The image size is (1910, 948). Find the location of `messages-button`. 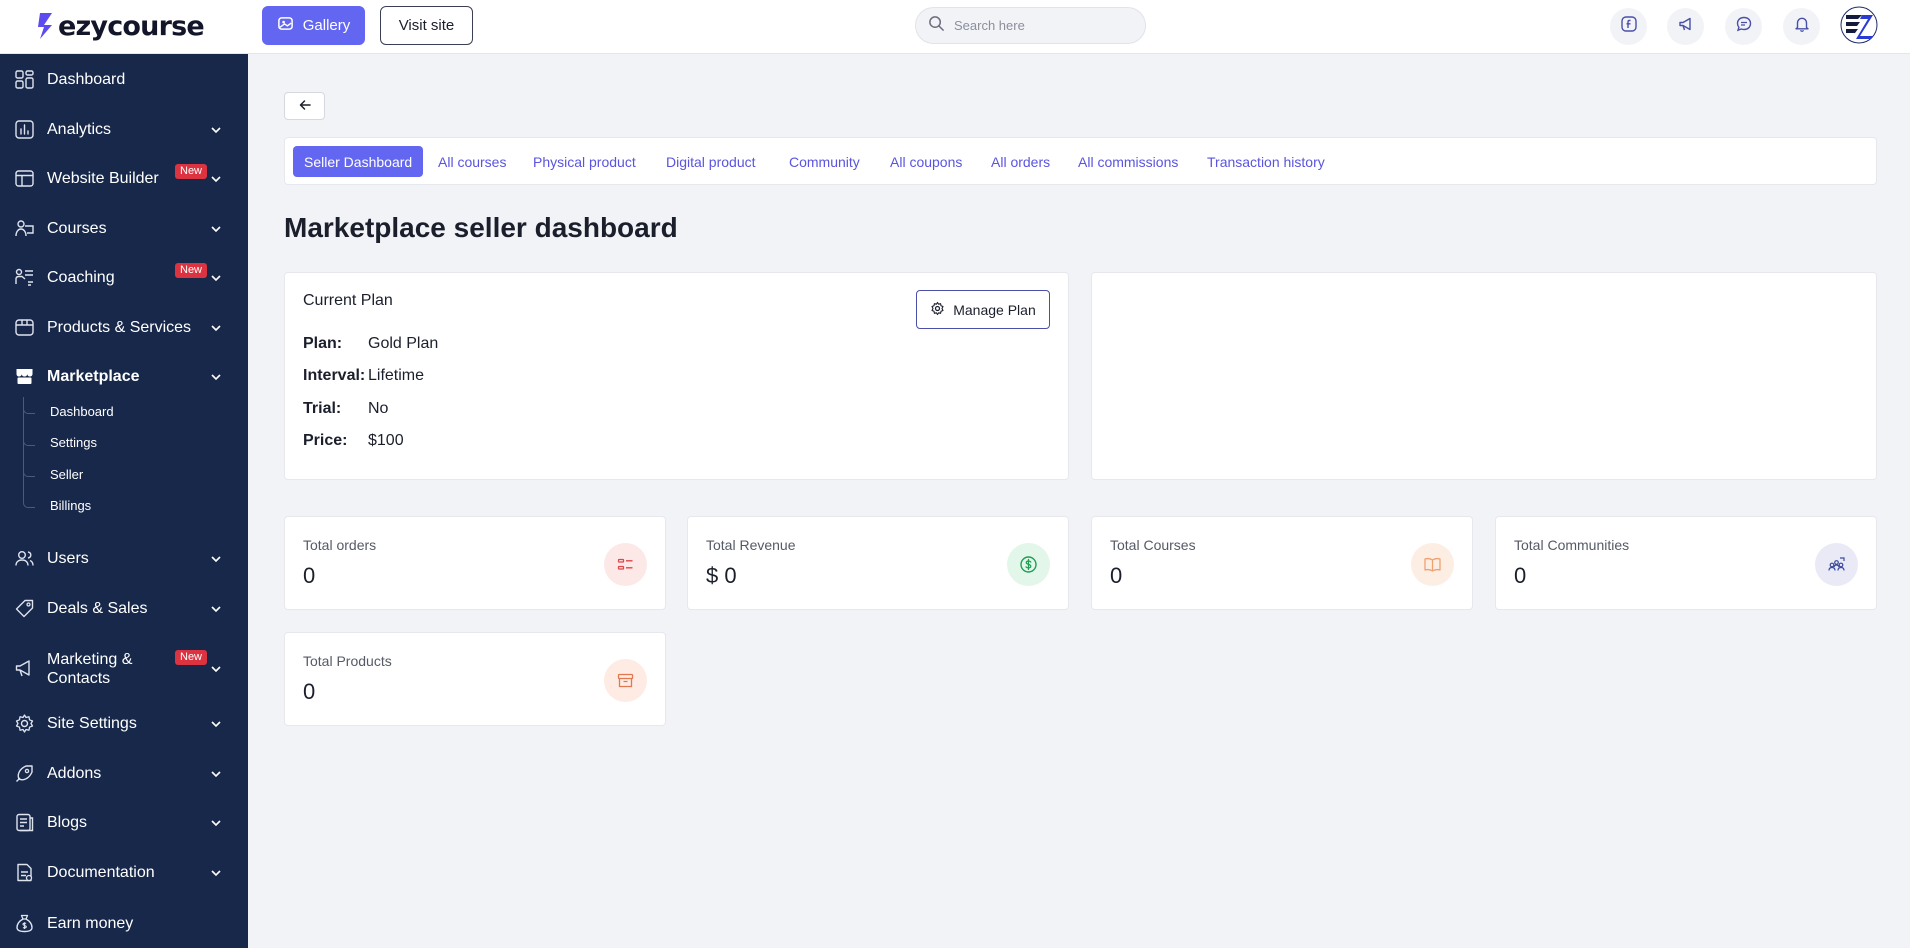

messages-button is located at coordinates (1743, 26).